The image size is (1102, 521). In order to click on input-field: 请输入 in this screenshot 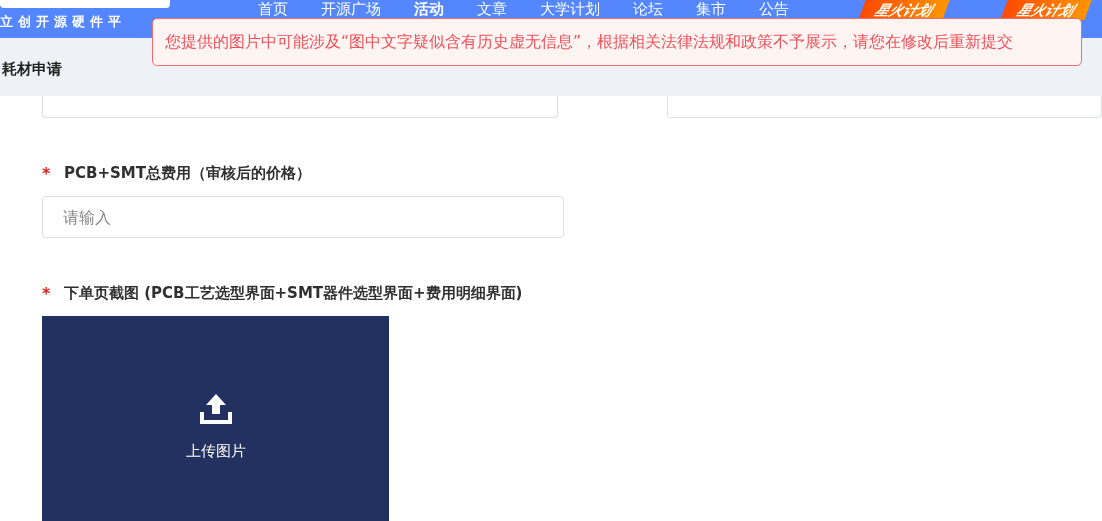, I will do `click(303, 217)`.